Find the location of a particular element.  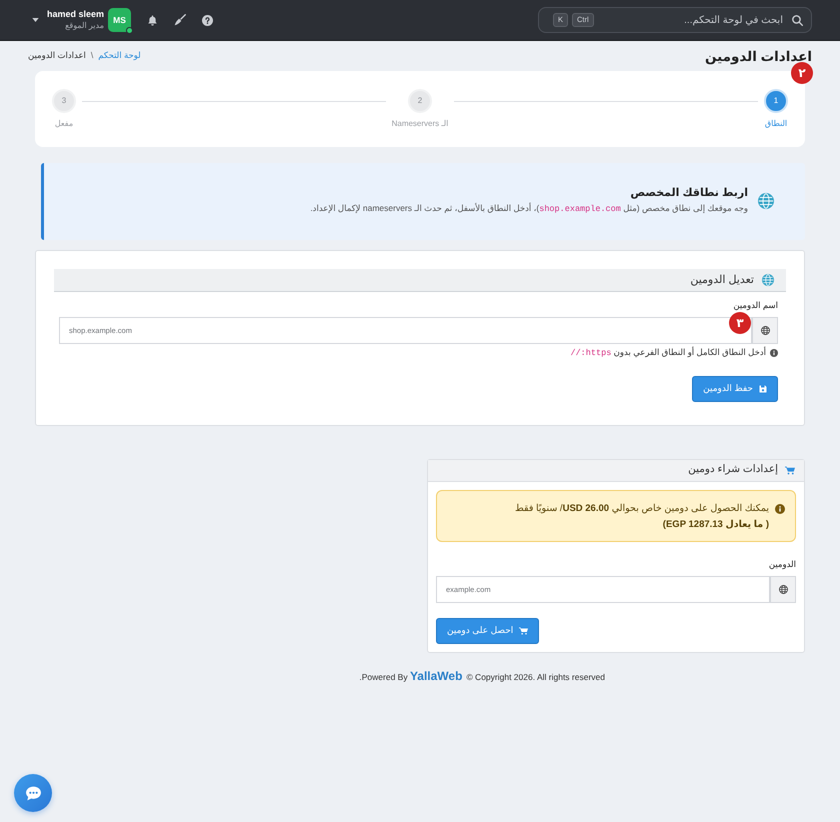

step-circle: 2 is located at coordinates (420, 101).